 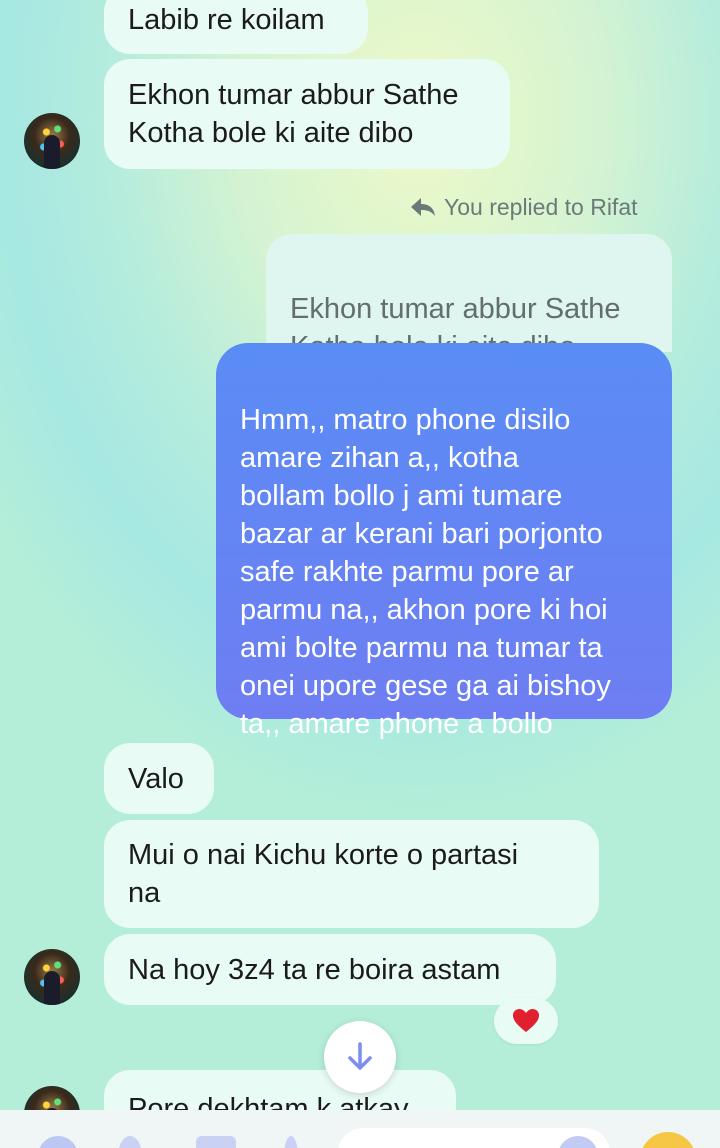 I want to click on composer-bar, so click(x=360, y=1129).